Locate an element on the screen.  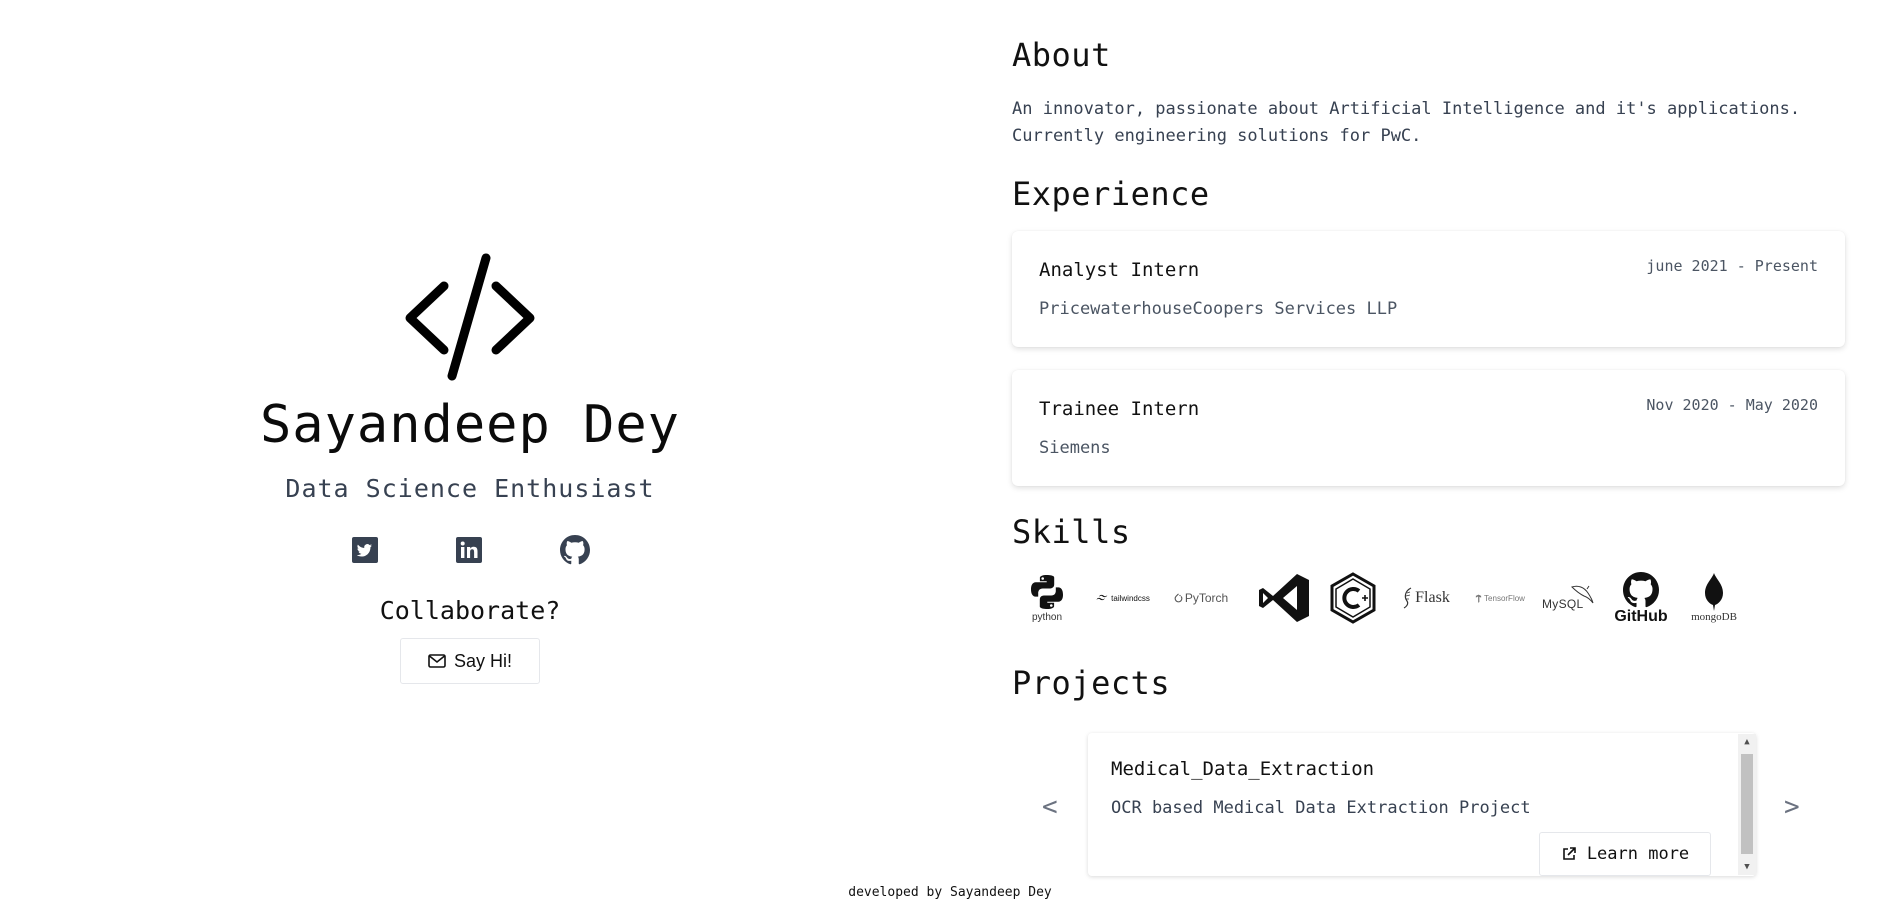
learn-more-label: Learn more is located at coordinates (1638, 854).